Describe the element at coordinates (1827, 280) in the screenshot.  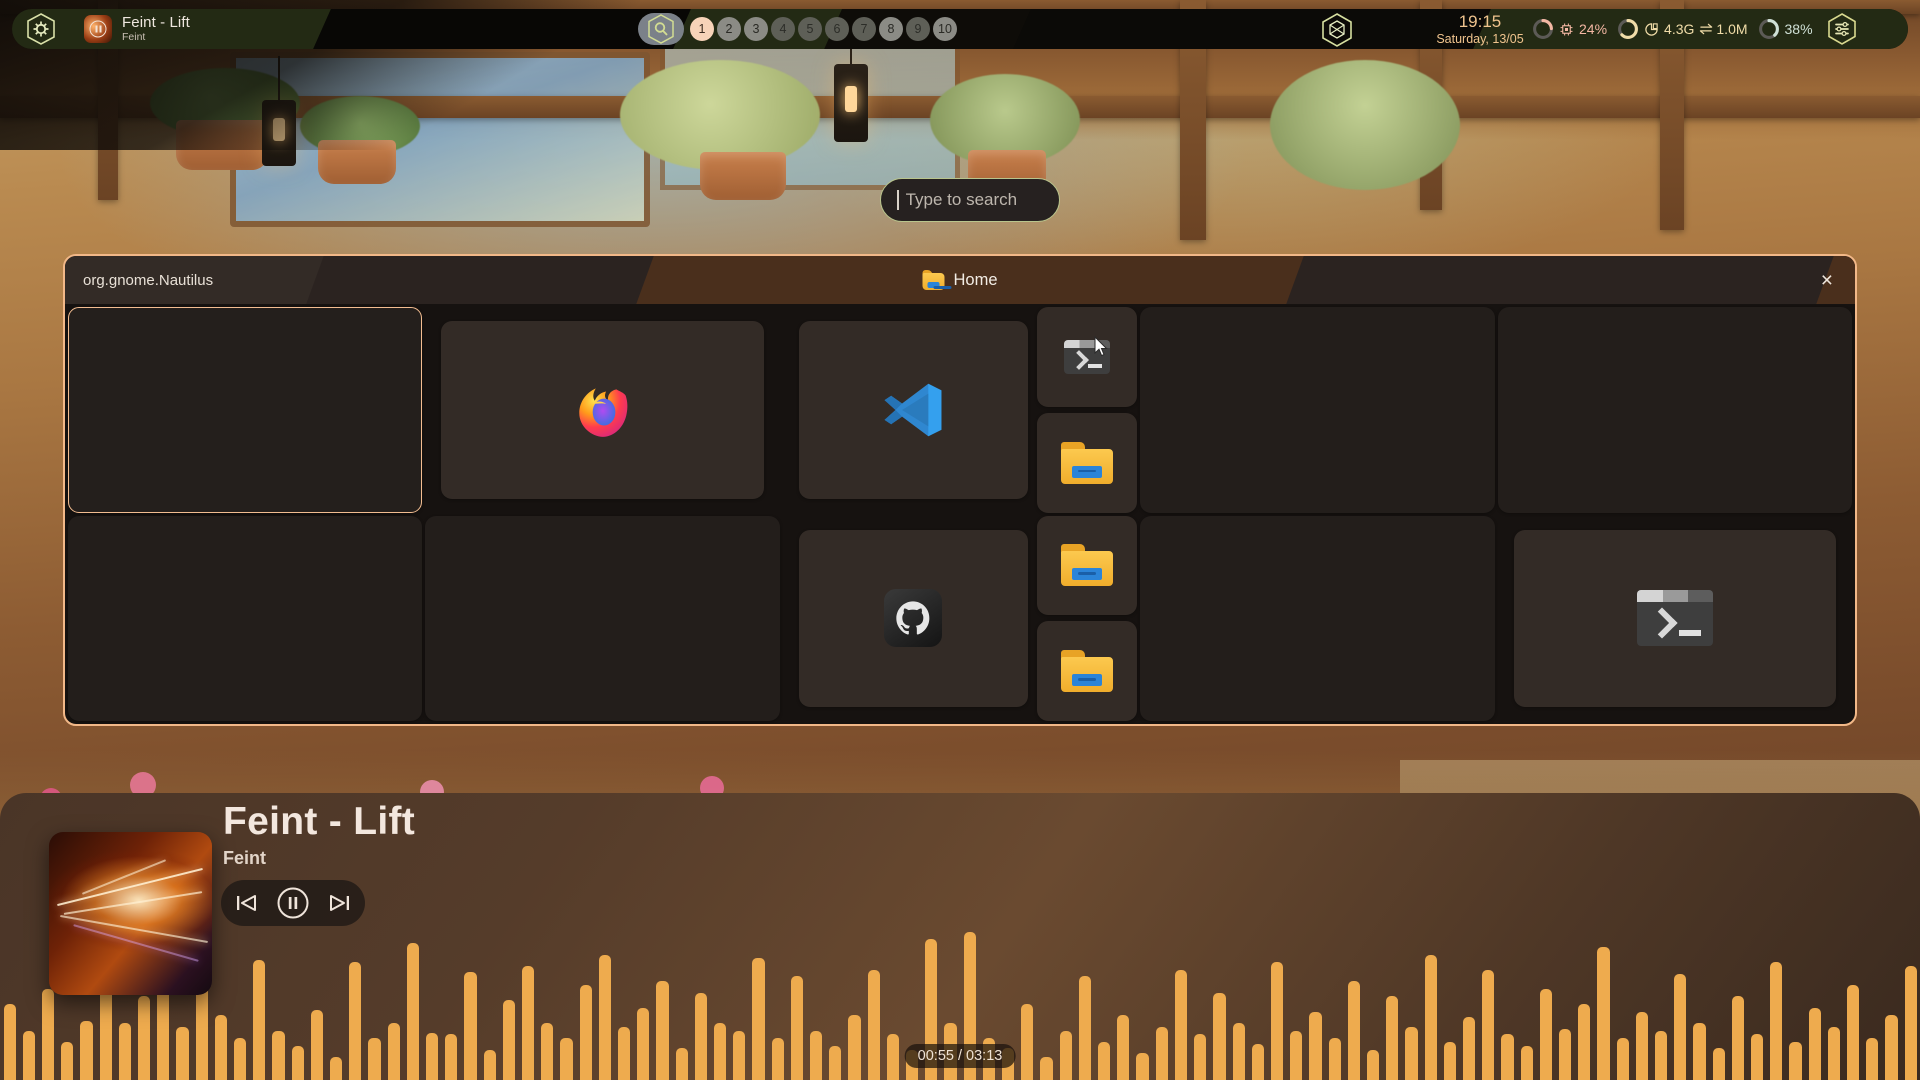
I see `close-icon: ×` at that location.